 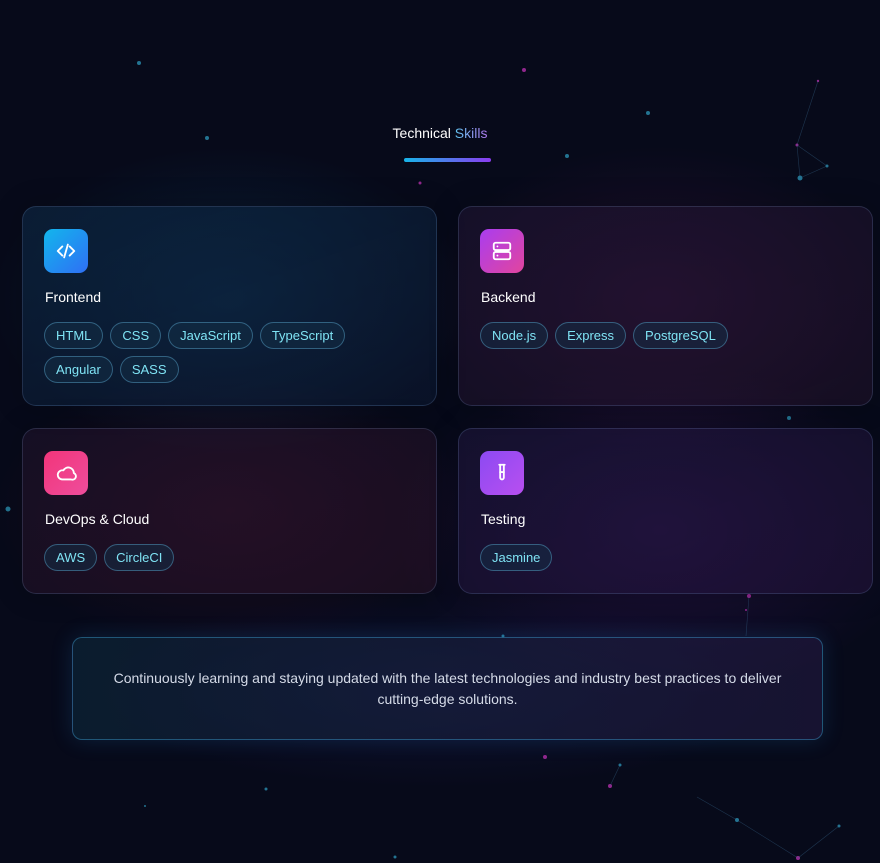 I want to click on skill-tag: CSS, so click(x=136, y=335).